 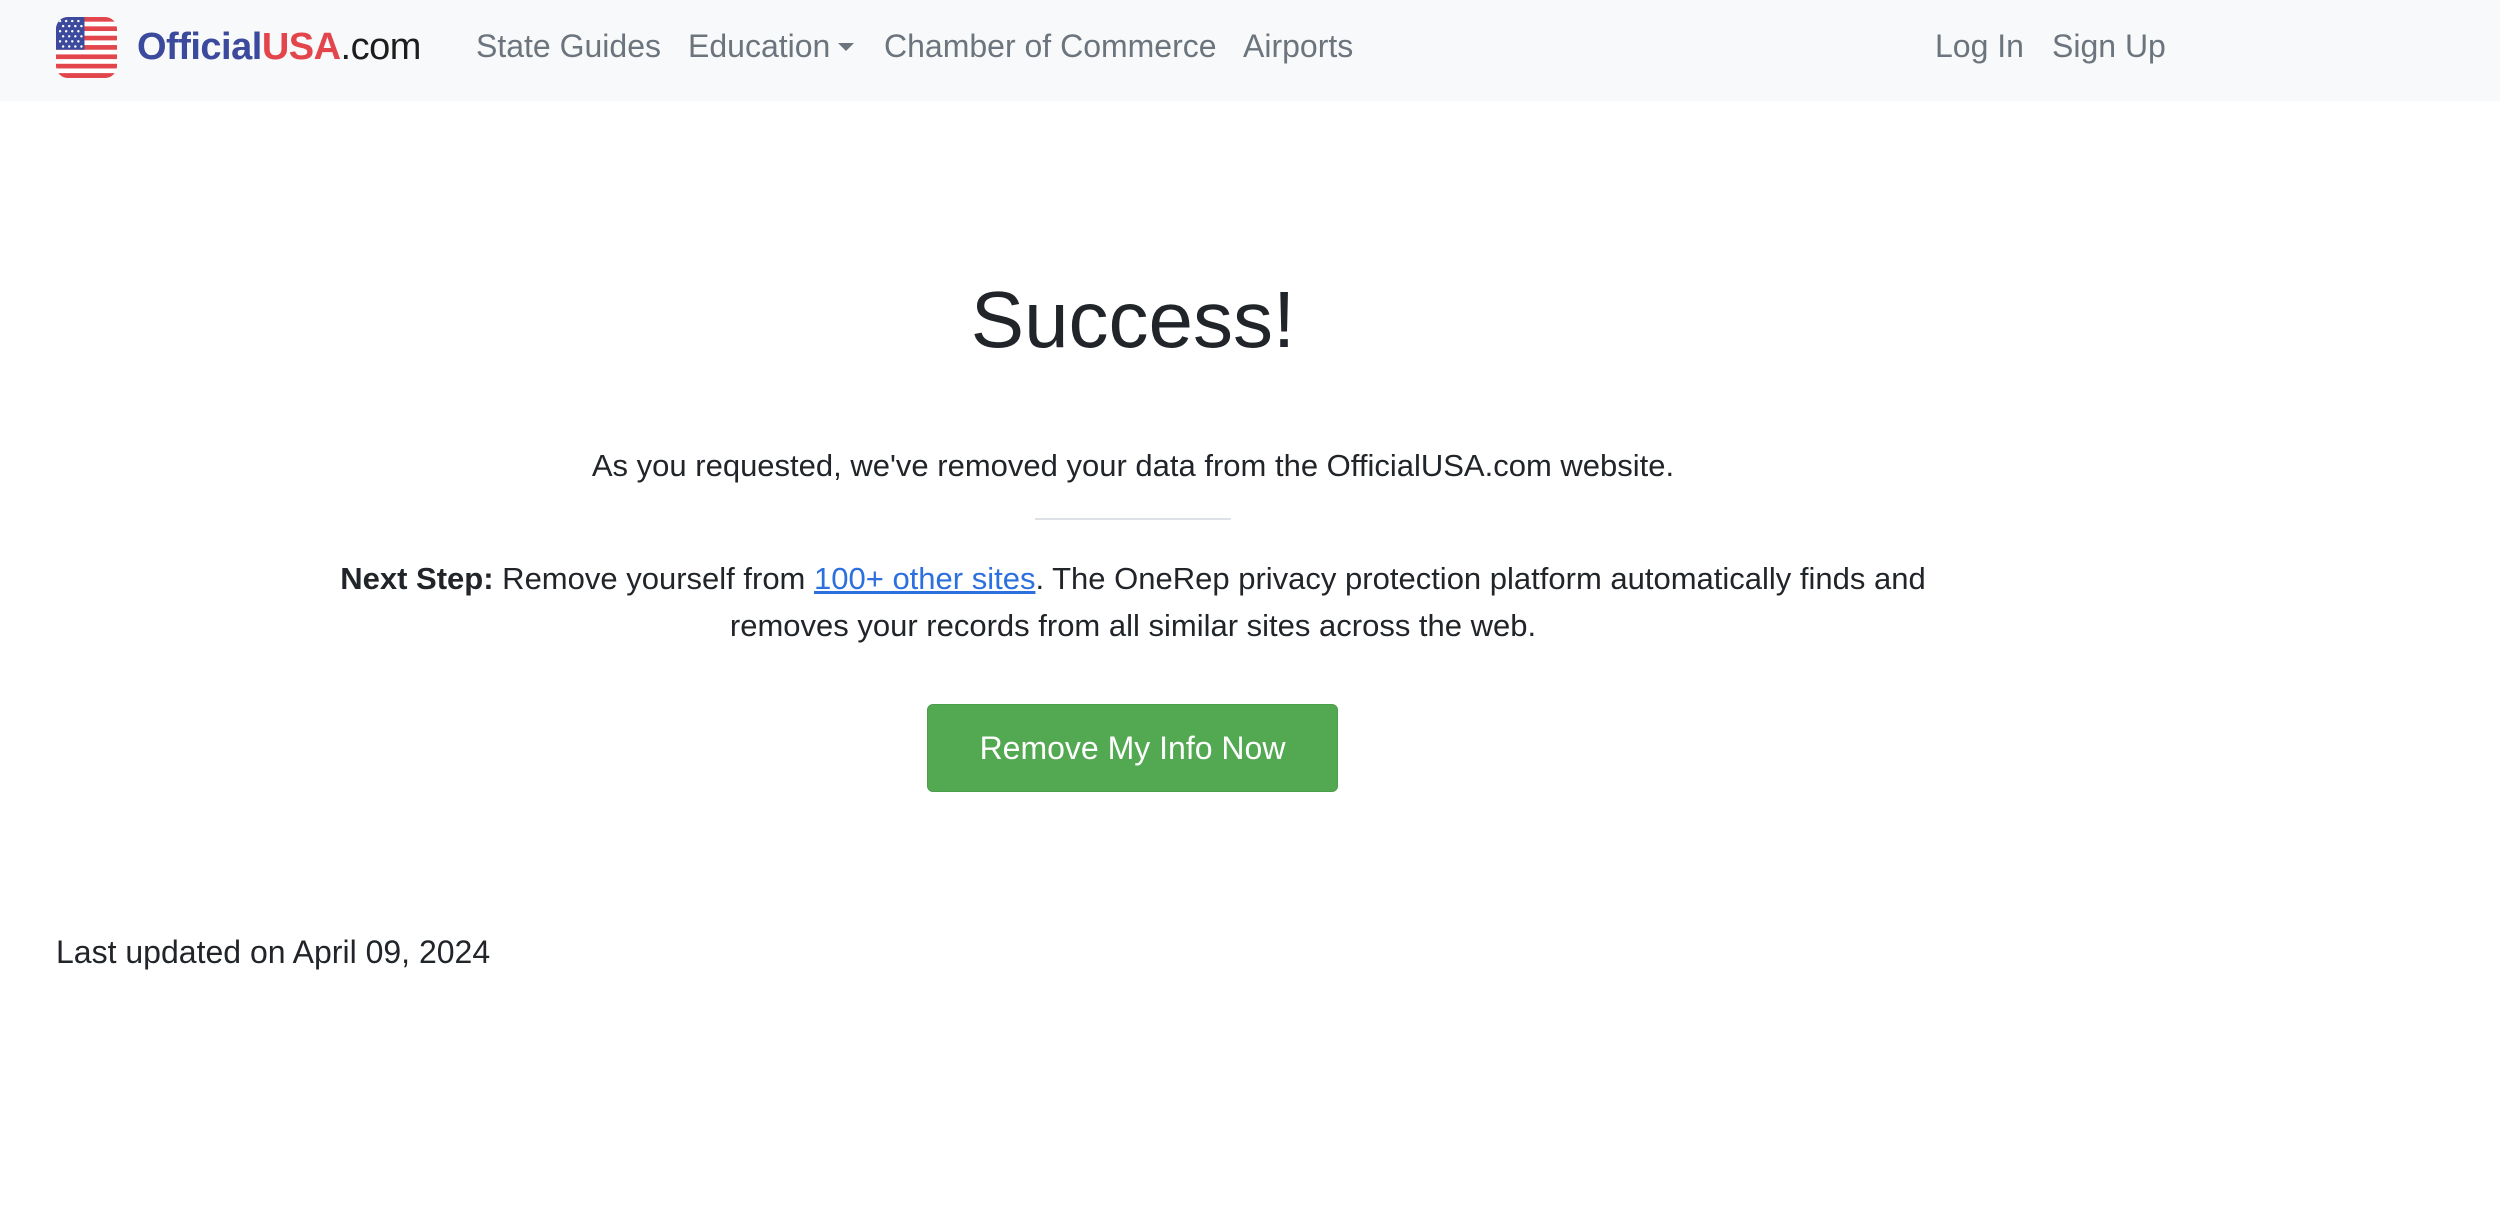 I want to click on brand-name-com: .com, so click(x=381, y=47).